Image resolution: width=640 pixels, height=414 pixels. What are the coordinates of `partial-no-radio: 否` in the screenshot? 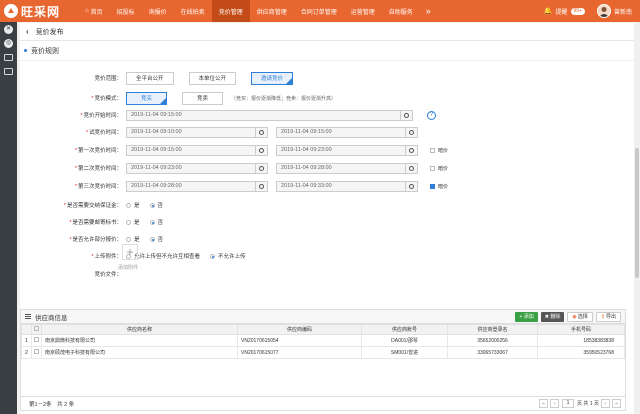 It's located at (156, 239).